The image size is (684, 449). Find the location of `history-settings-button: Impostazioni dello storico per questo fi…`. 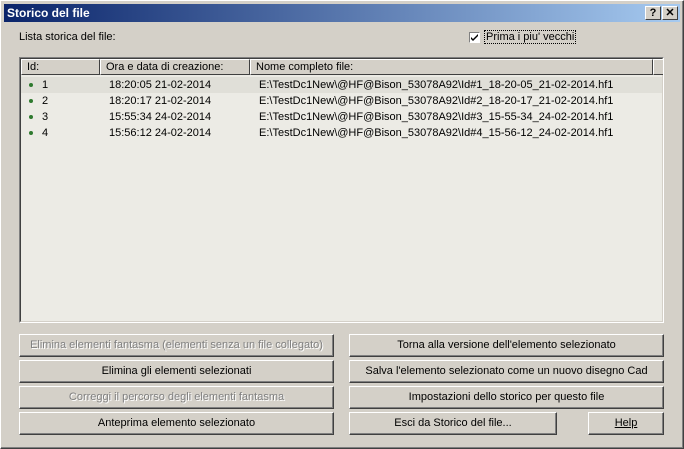

history-settings-button: Impostazioni dello storico per questo fi… is located at coordinates (506, 397).